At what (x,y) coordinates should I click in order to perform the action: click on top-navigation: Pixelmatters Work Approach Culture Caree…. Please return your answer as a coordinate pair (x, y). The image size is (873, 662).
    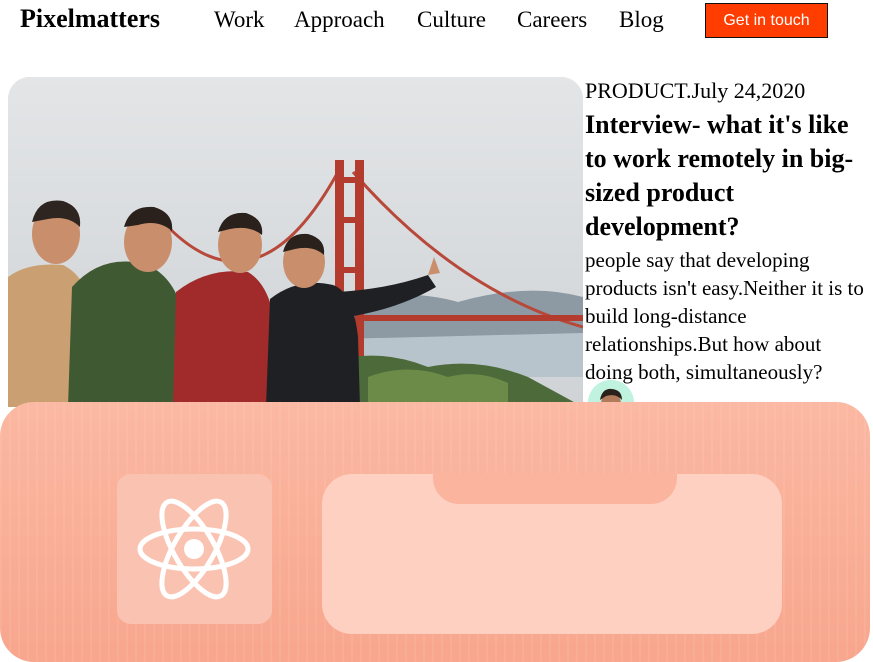
    Looking at the image, I should click on (436, 22).